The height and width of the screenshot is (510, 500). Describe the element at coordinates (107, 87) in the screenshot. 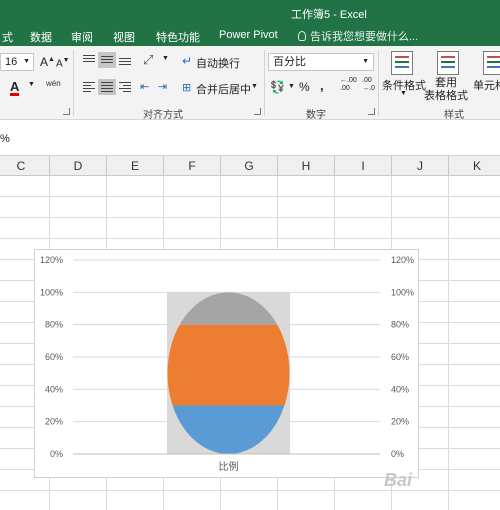

I see `align-center-button` at that location.